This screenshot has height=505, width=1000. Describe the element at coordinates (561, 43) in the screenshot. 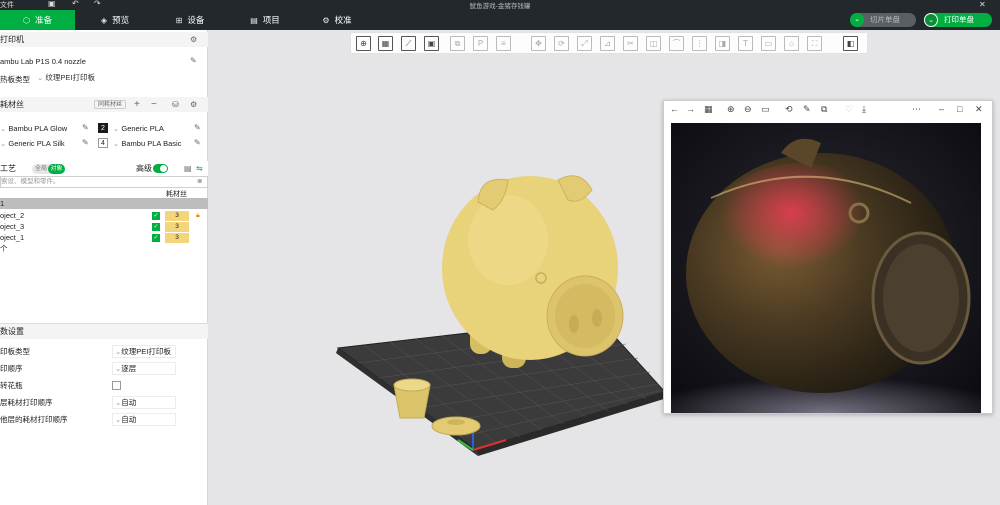

I see `rotate-icon: ⟳` at that location.